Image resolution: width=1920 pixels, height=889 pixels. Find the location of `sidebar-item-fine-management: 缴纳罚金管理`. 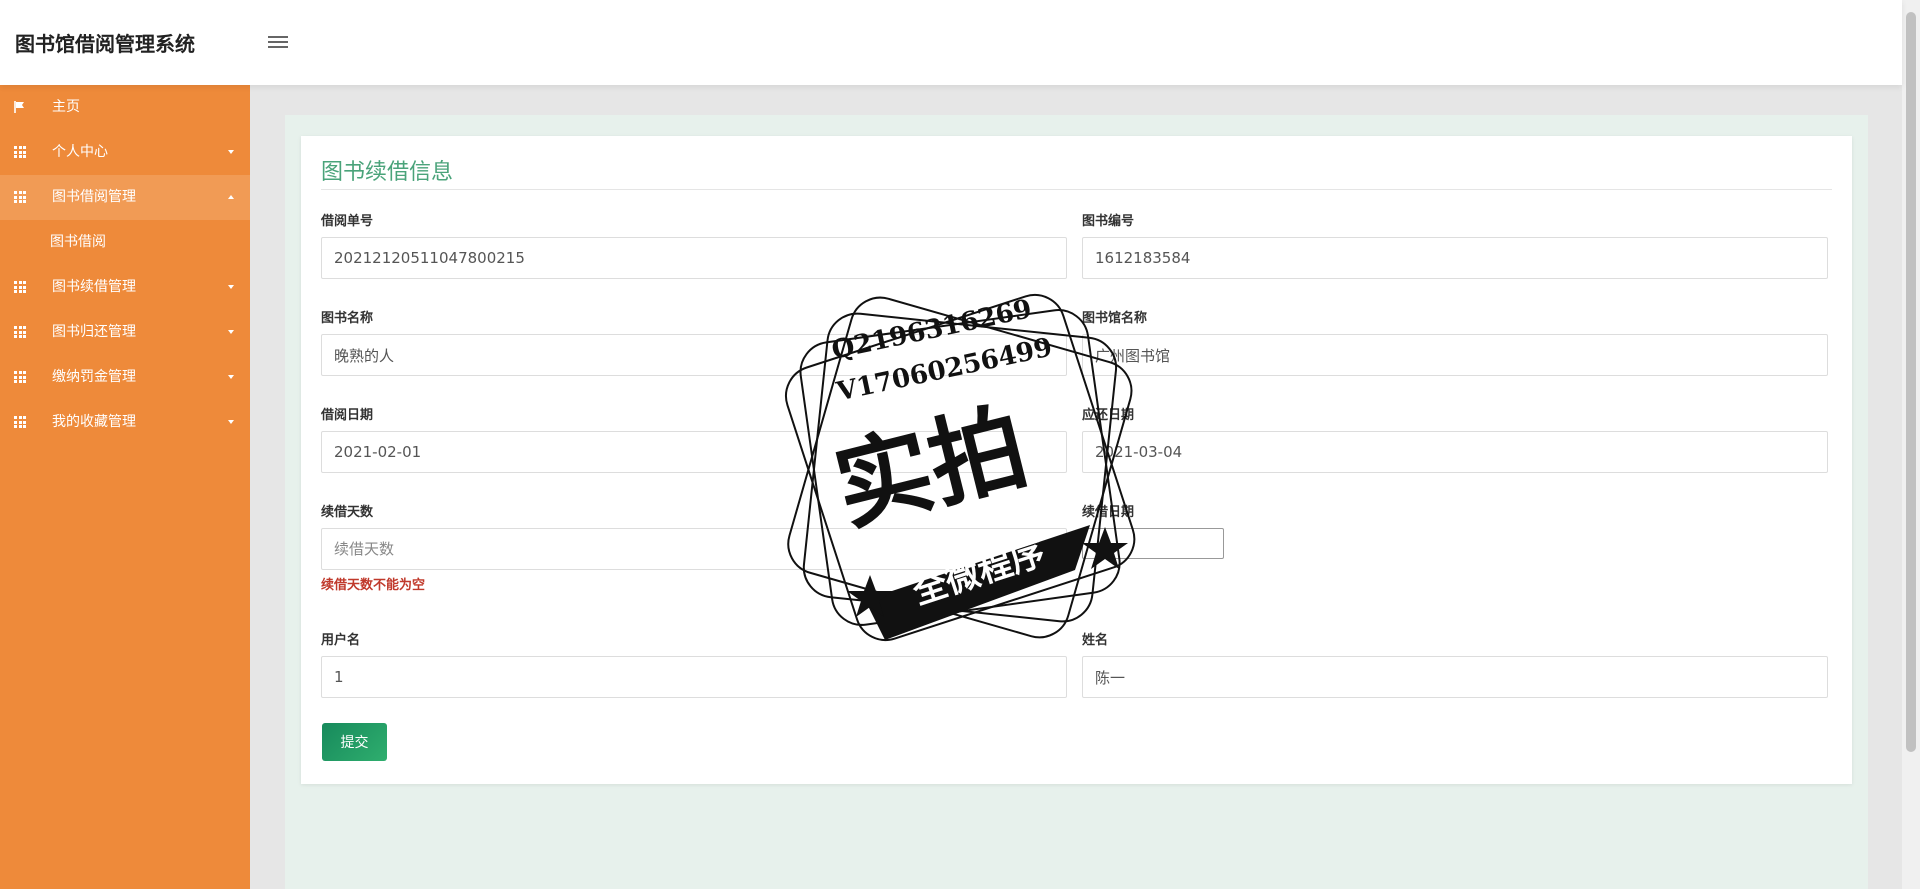

sidebar-item-fine-management: 缴纳罚金管理 is located at coordinates (125, 377).